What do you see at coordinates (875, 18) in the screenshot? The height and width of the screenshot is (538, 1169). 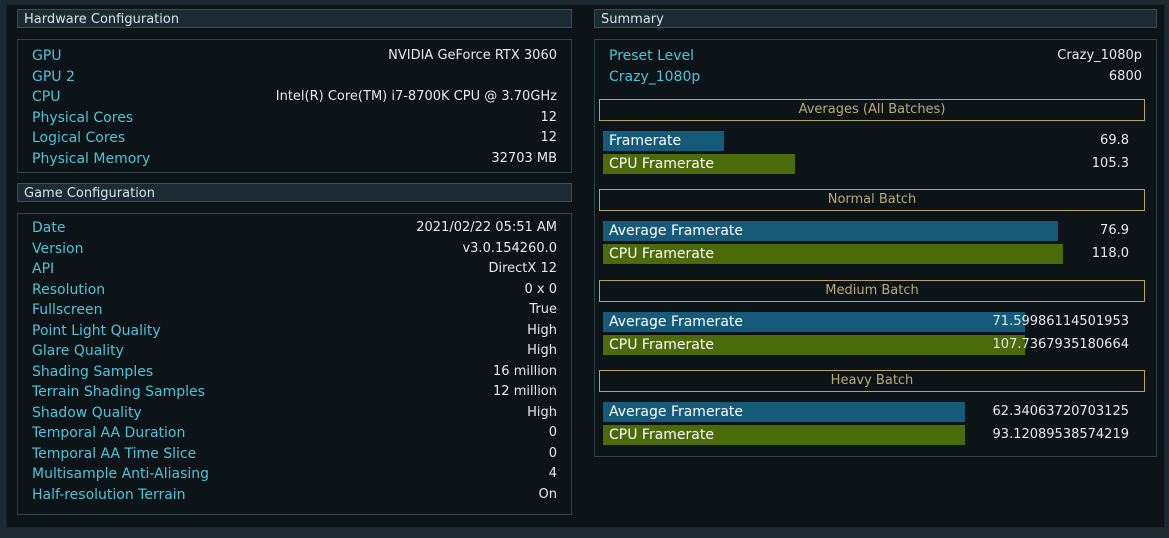 I see `summary-header: Summary` at bounding box center [875, 18].